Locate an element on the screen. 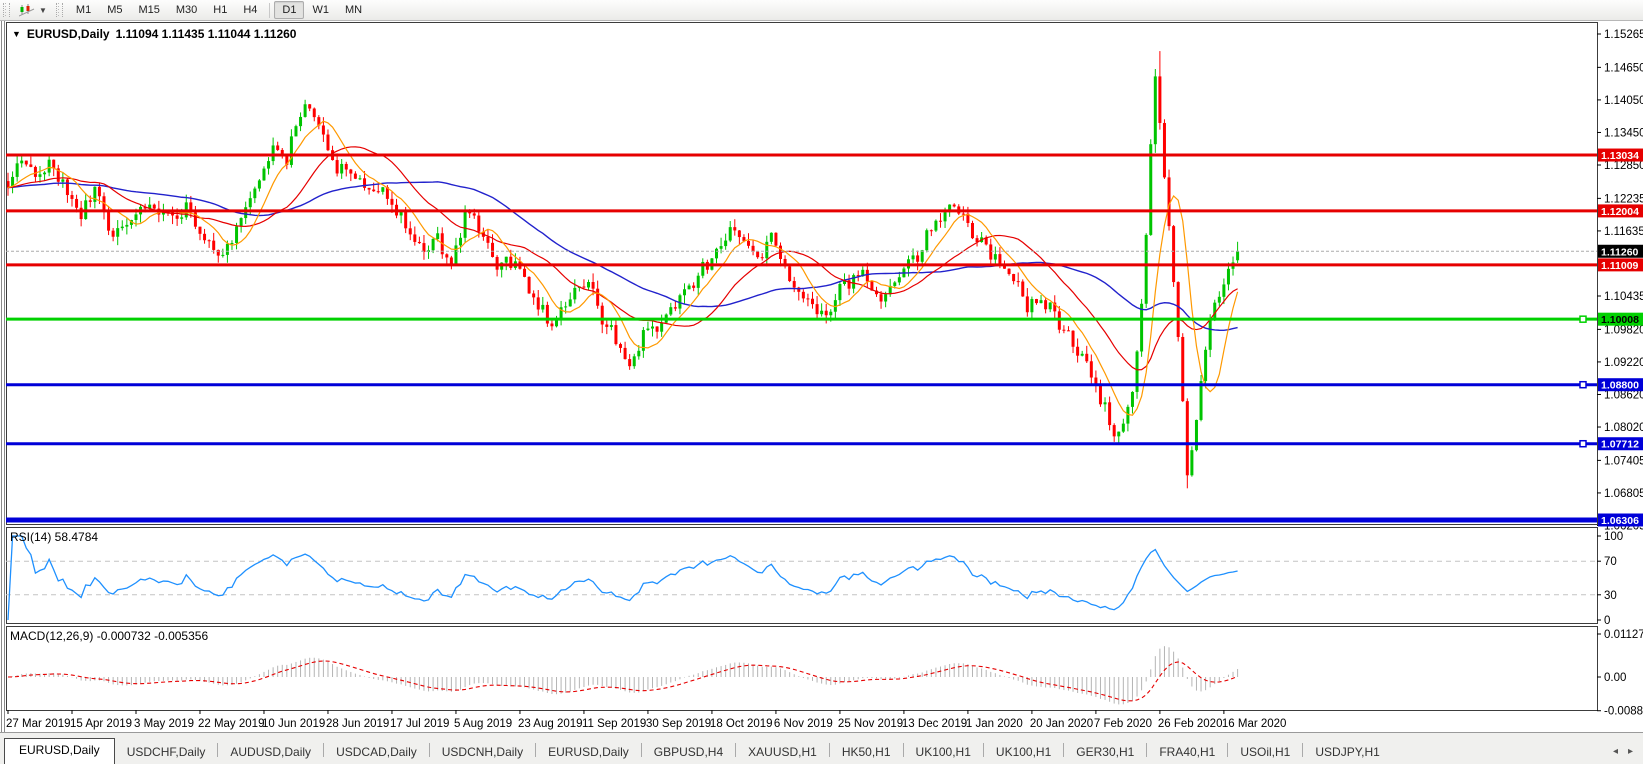 The width and height of the screenshot is (1643, 764). svg-text: 0.00 is located at coordinates (1615, 678).